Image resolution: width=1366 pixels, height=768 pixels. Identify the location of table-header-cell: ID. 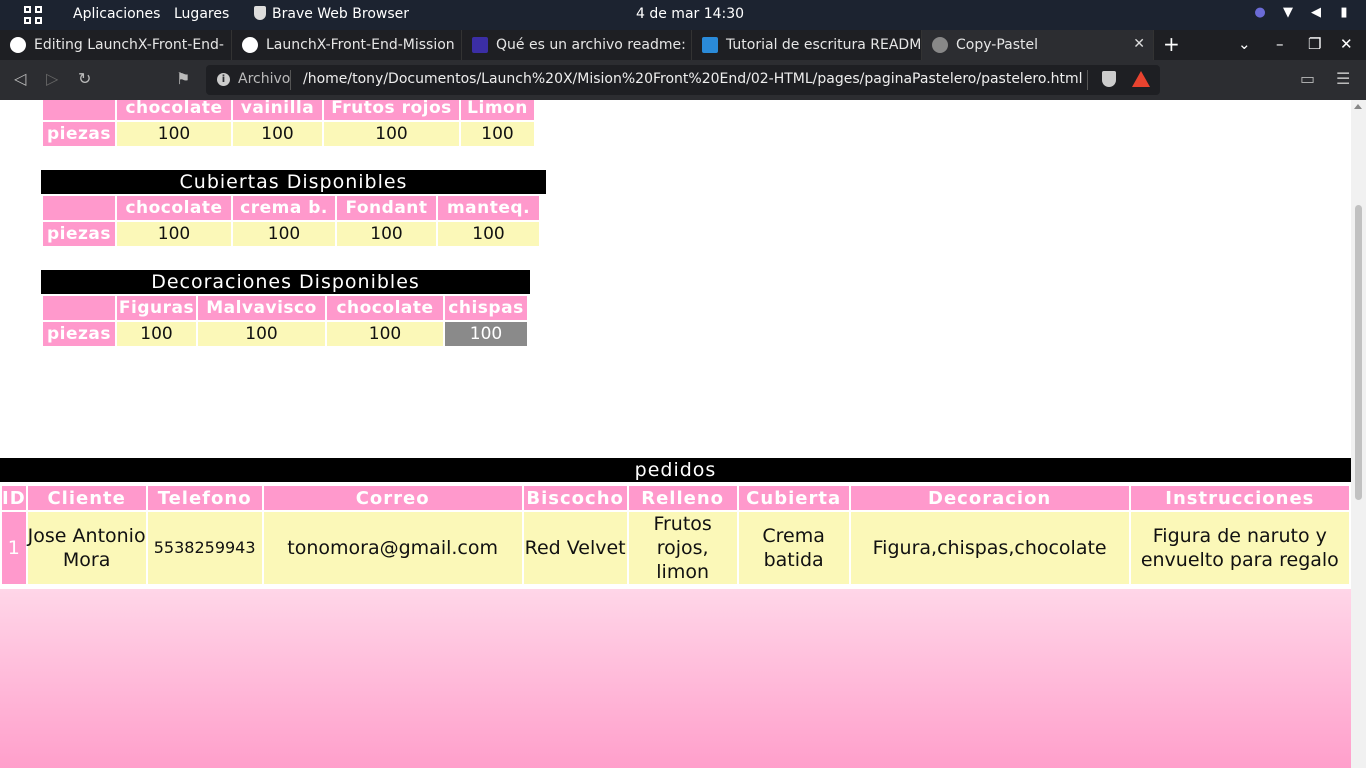
(14, 498).